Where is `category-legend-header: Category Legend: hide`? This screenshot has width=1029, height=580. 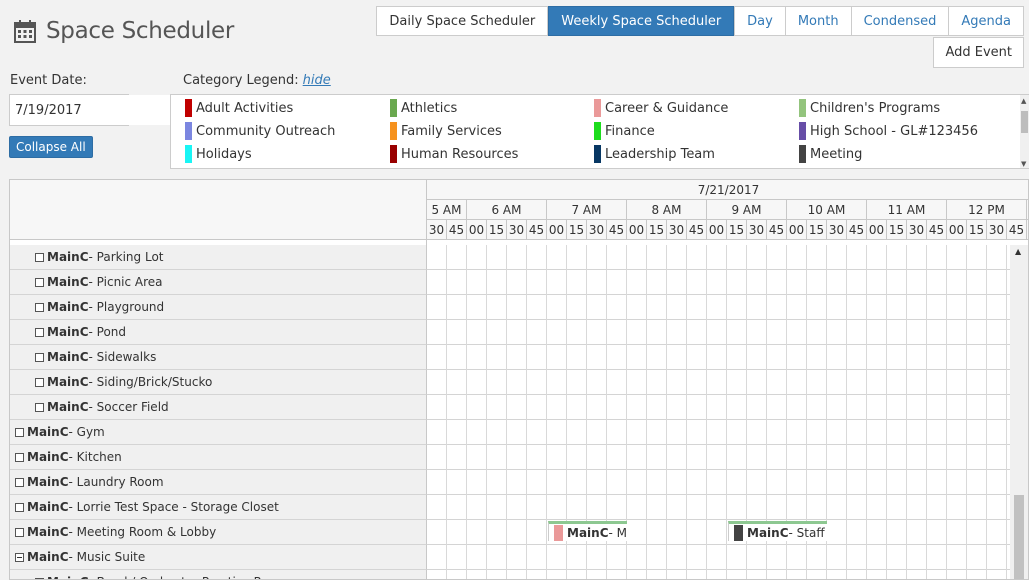
category-legend-header: Category Legend: hide is located at coordinates (257, 80).